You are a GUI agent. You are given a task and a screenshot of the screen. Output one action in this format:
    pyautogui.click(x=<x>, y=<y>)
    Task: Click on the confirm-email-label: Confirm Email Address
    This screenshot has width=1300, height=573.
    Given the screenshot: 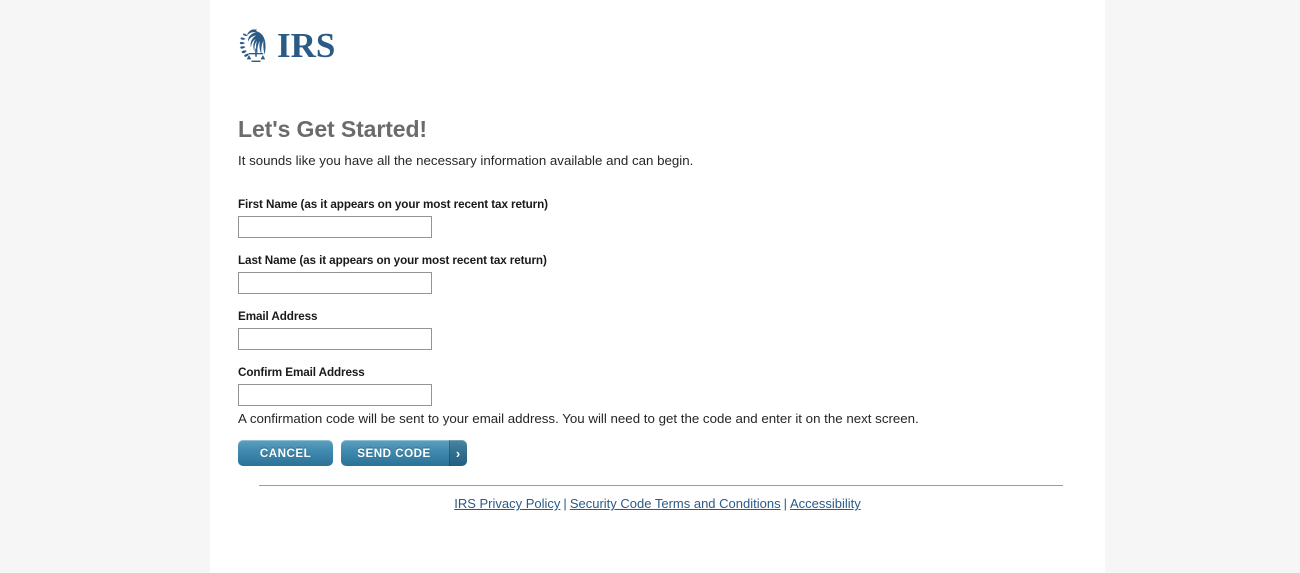 What is the action you would take?
    pyautogui.click(x=301, y=372)
    